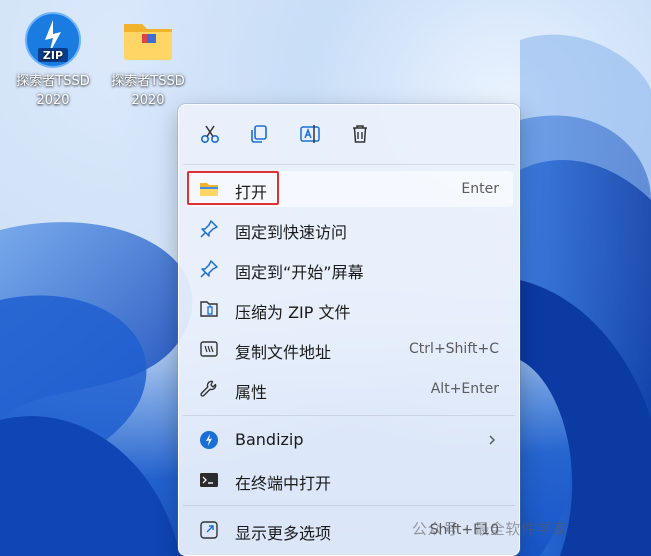 This screenshot has height=556, width=651. Describe the element at coordinates (492, 440) in the screenshot. I see `chevron-right-icon` at that location.